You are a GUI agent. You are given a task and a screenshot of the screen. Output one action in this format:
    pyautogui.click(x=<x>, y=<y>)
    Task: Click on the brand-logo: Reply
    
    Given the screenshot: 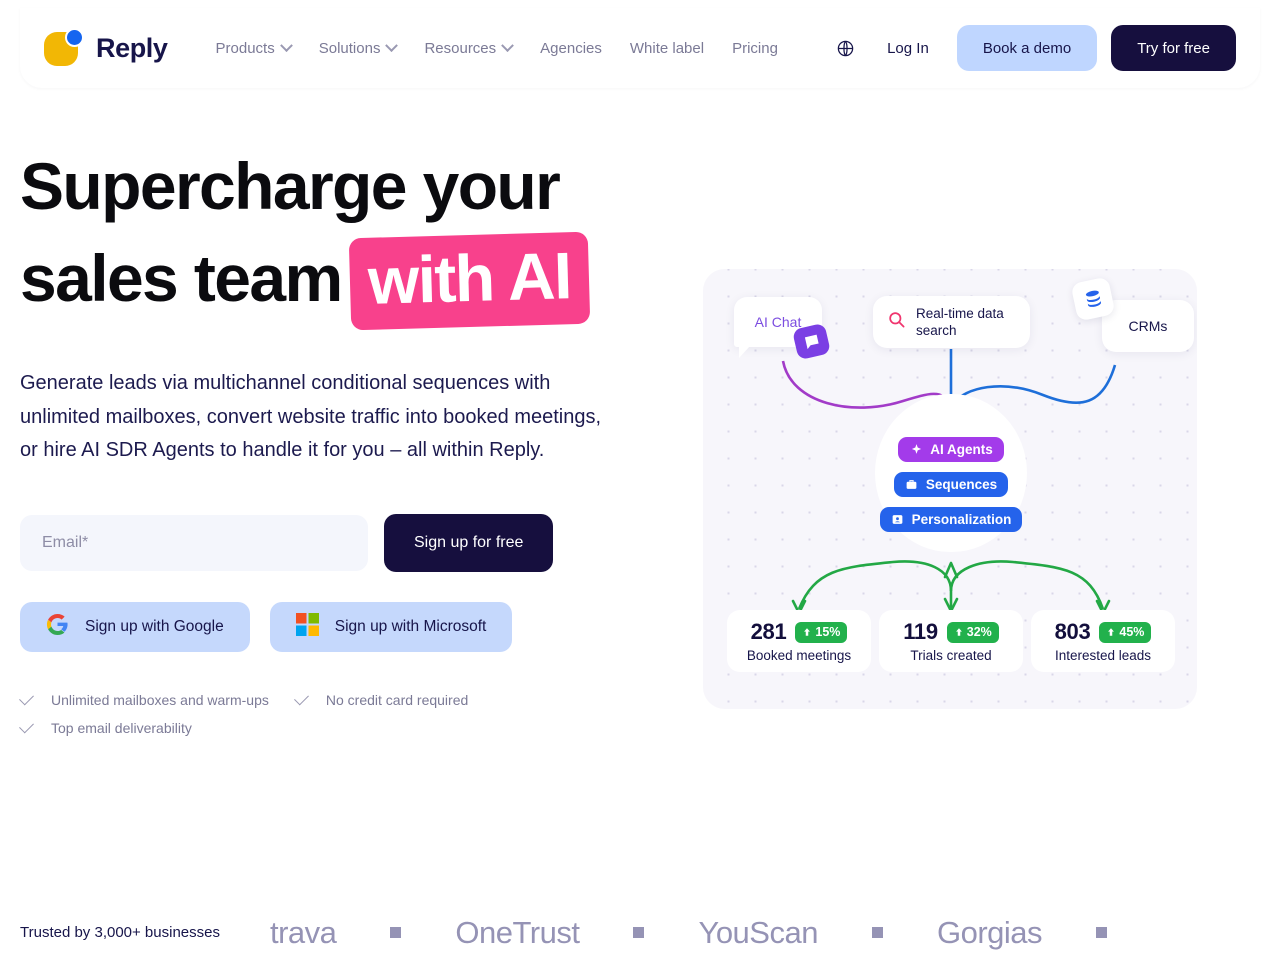 What is the action you would take?
    pyautogui.click(x=106, y=48)
    